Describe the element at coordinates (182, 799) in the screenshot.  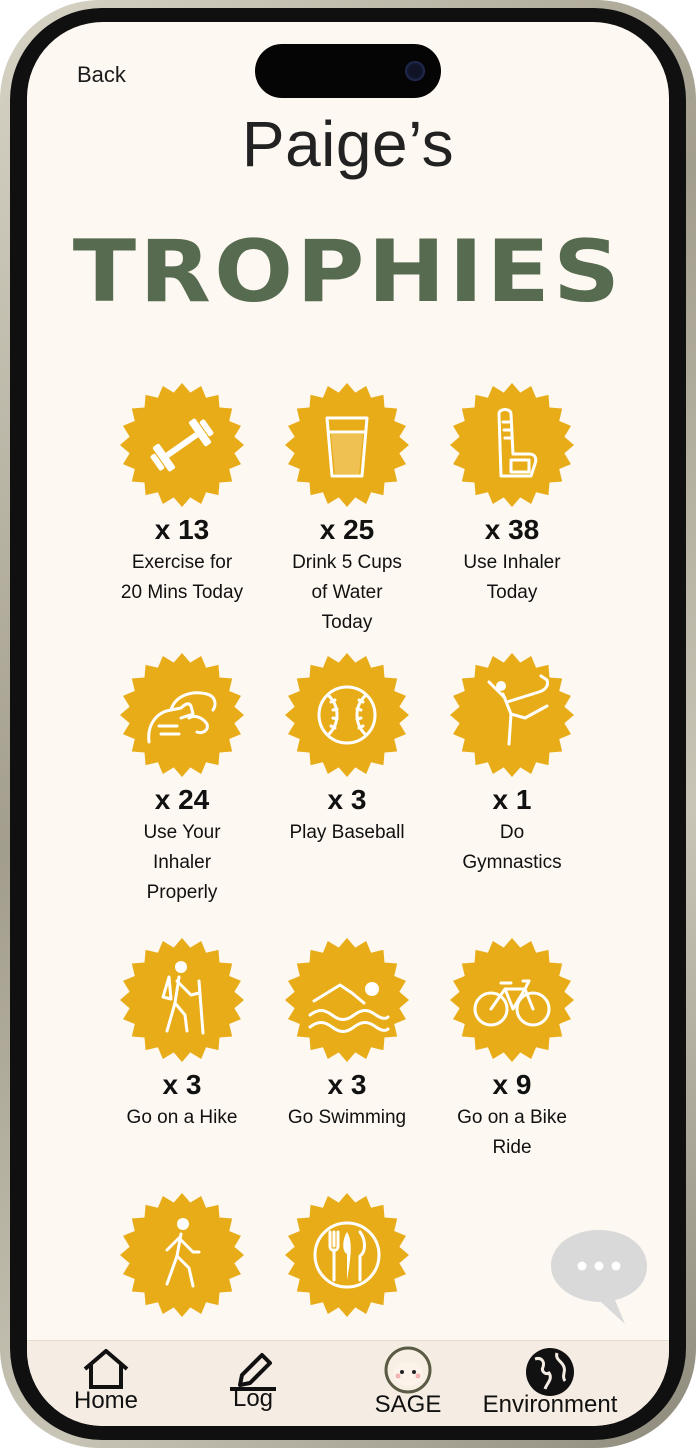
I see `trophy-count: x 24` at that location.